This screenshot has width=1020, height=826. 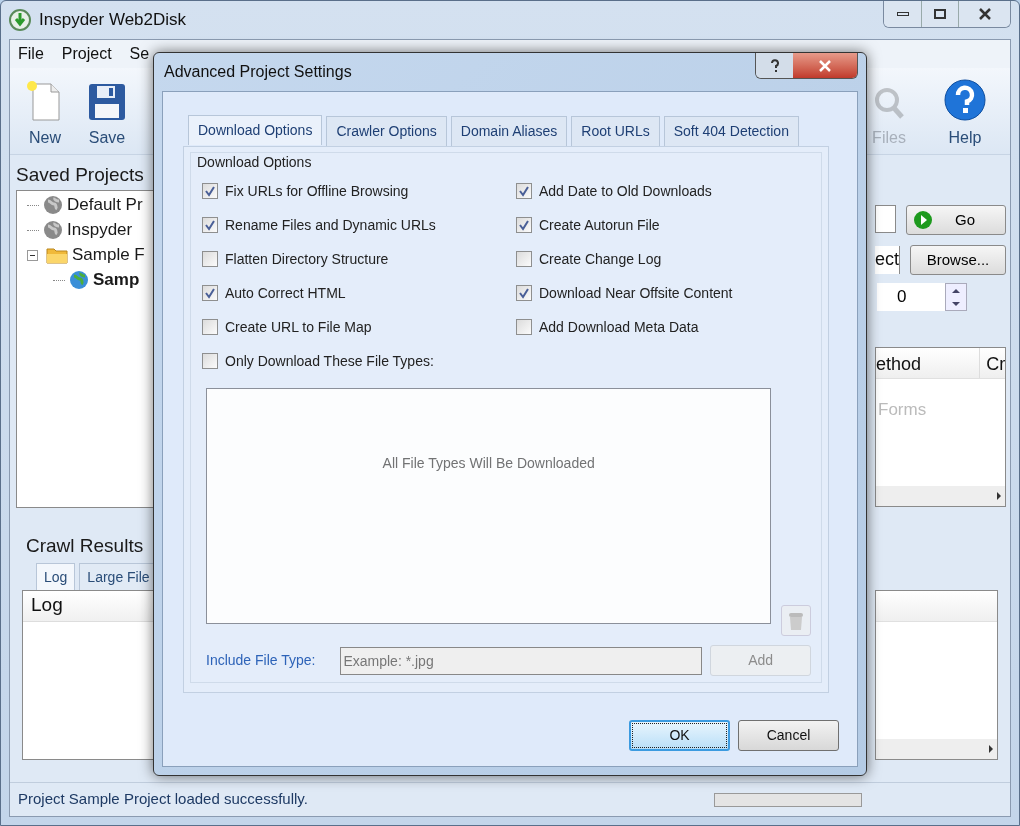 I want to click on table-placeholder: Forms, so click(x=903, y=410).